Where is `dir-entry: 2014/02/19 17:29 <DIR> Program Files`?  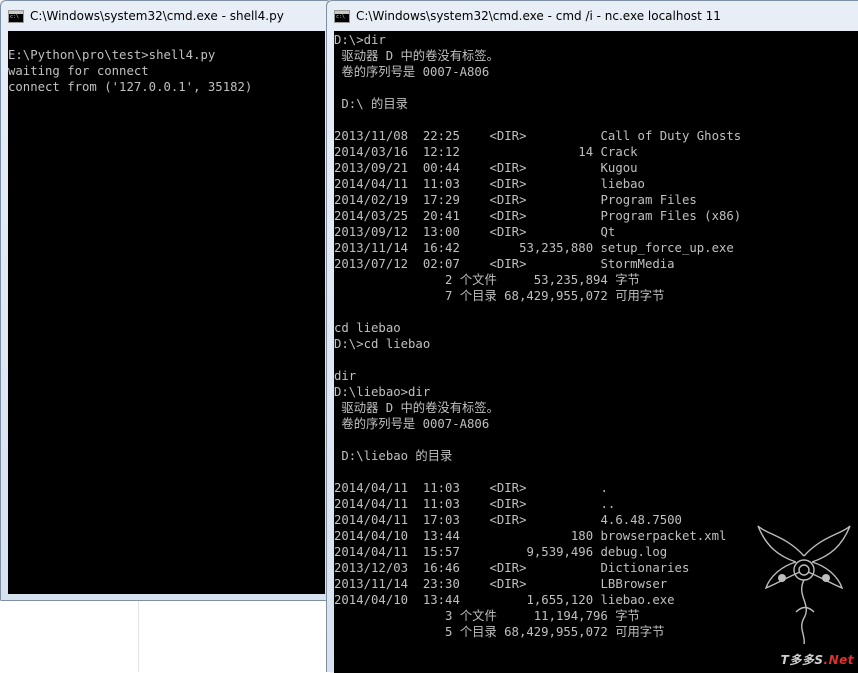
dir-entry: 2014/02/19 17:29 <DIR> Program Files is located at coordinates (515, 200).